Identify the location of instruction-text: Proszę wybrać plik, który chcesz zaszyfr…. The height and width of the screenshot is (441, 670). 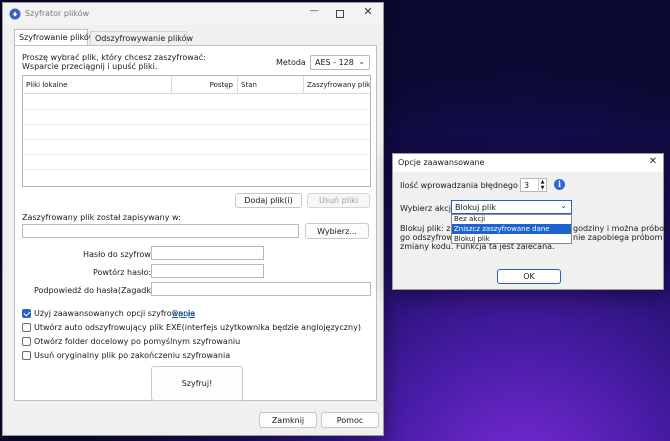
(114, 57).